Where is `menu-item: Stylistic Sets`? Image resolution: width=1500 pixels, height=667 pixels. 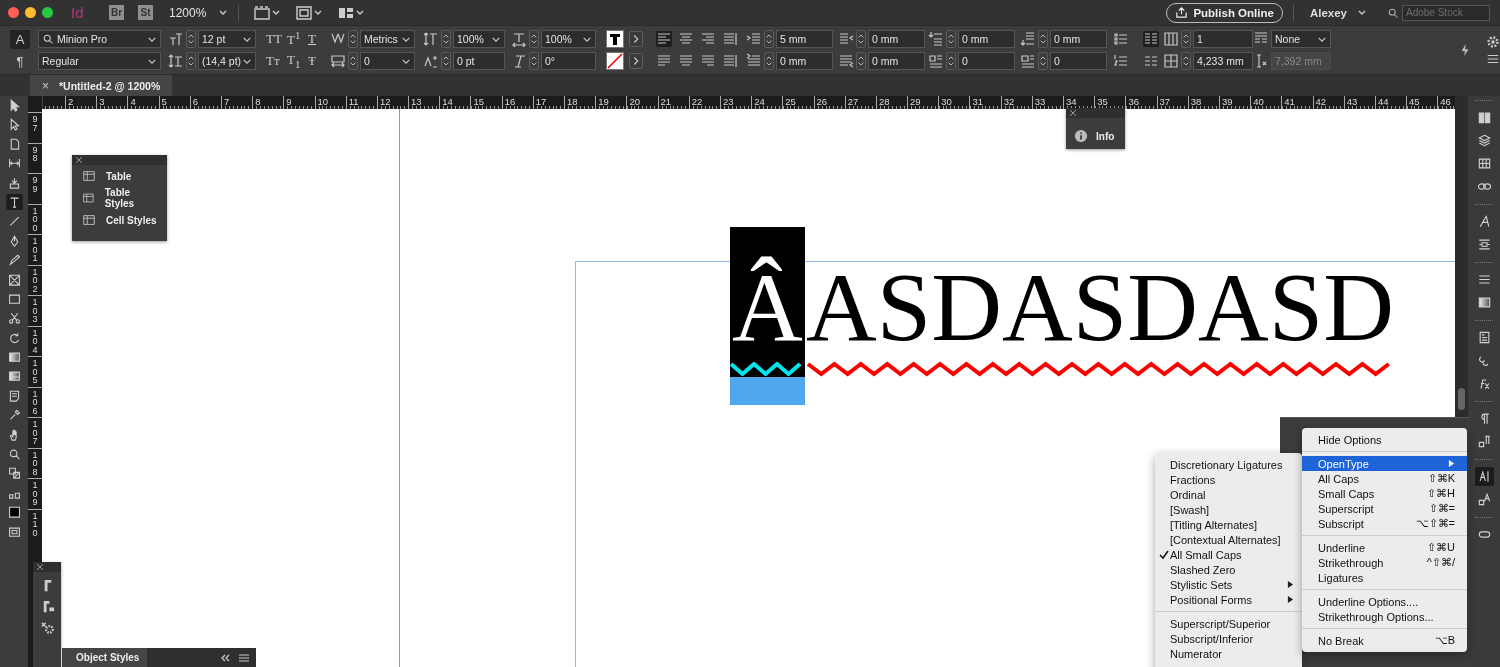 menu-item: Stylistic Sets is located at coordinates (1228, 584).